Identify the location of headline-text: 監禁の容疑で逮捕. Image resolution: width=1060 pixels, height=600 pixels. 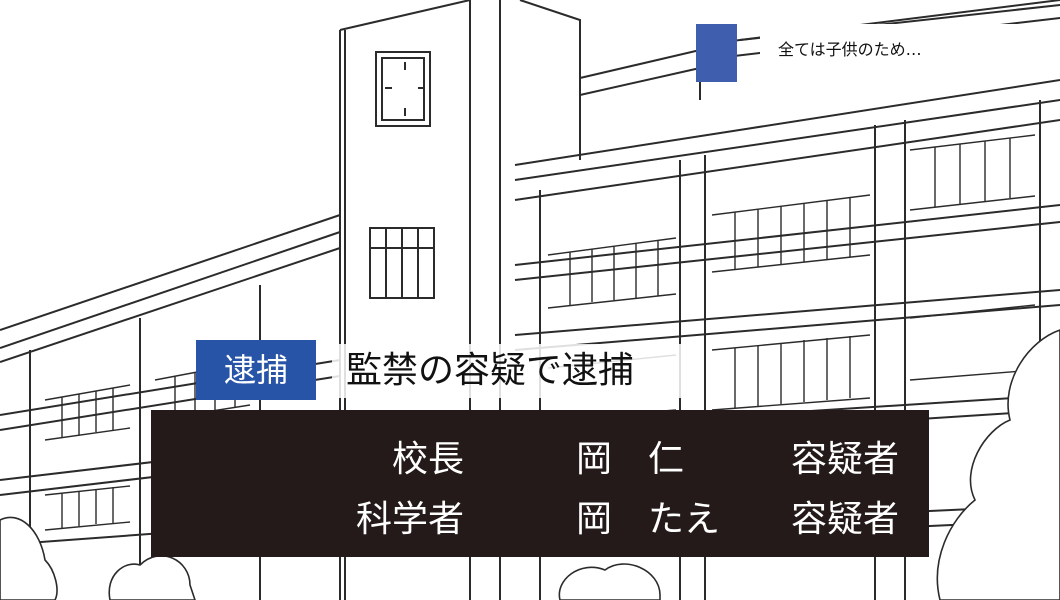
(490, 370).